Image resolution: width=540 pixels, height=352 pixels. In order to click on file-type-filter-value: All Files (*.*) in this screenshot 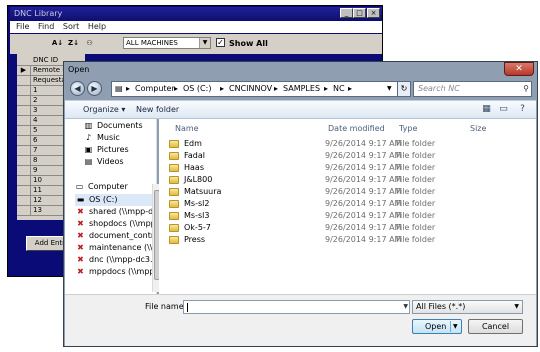, I will do `click(441, 306)`.